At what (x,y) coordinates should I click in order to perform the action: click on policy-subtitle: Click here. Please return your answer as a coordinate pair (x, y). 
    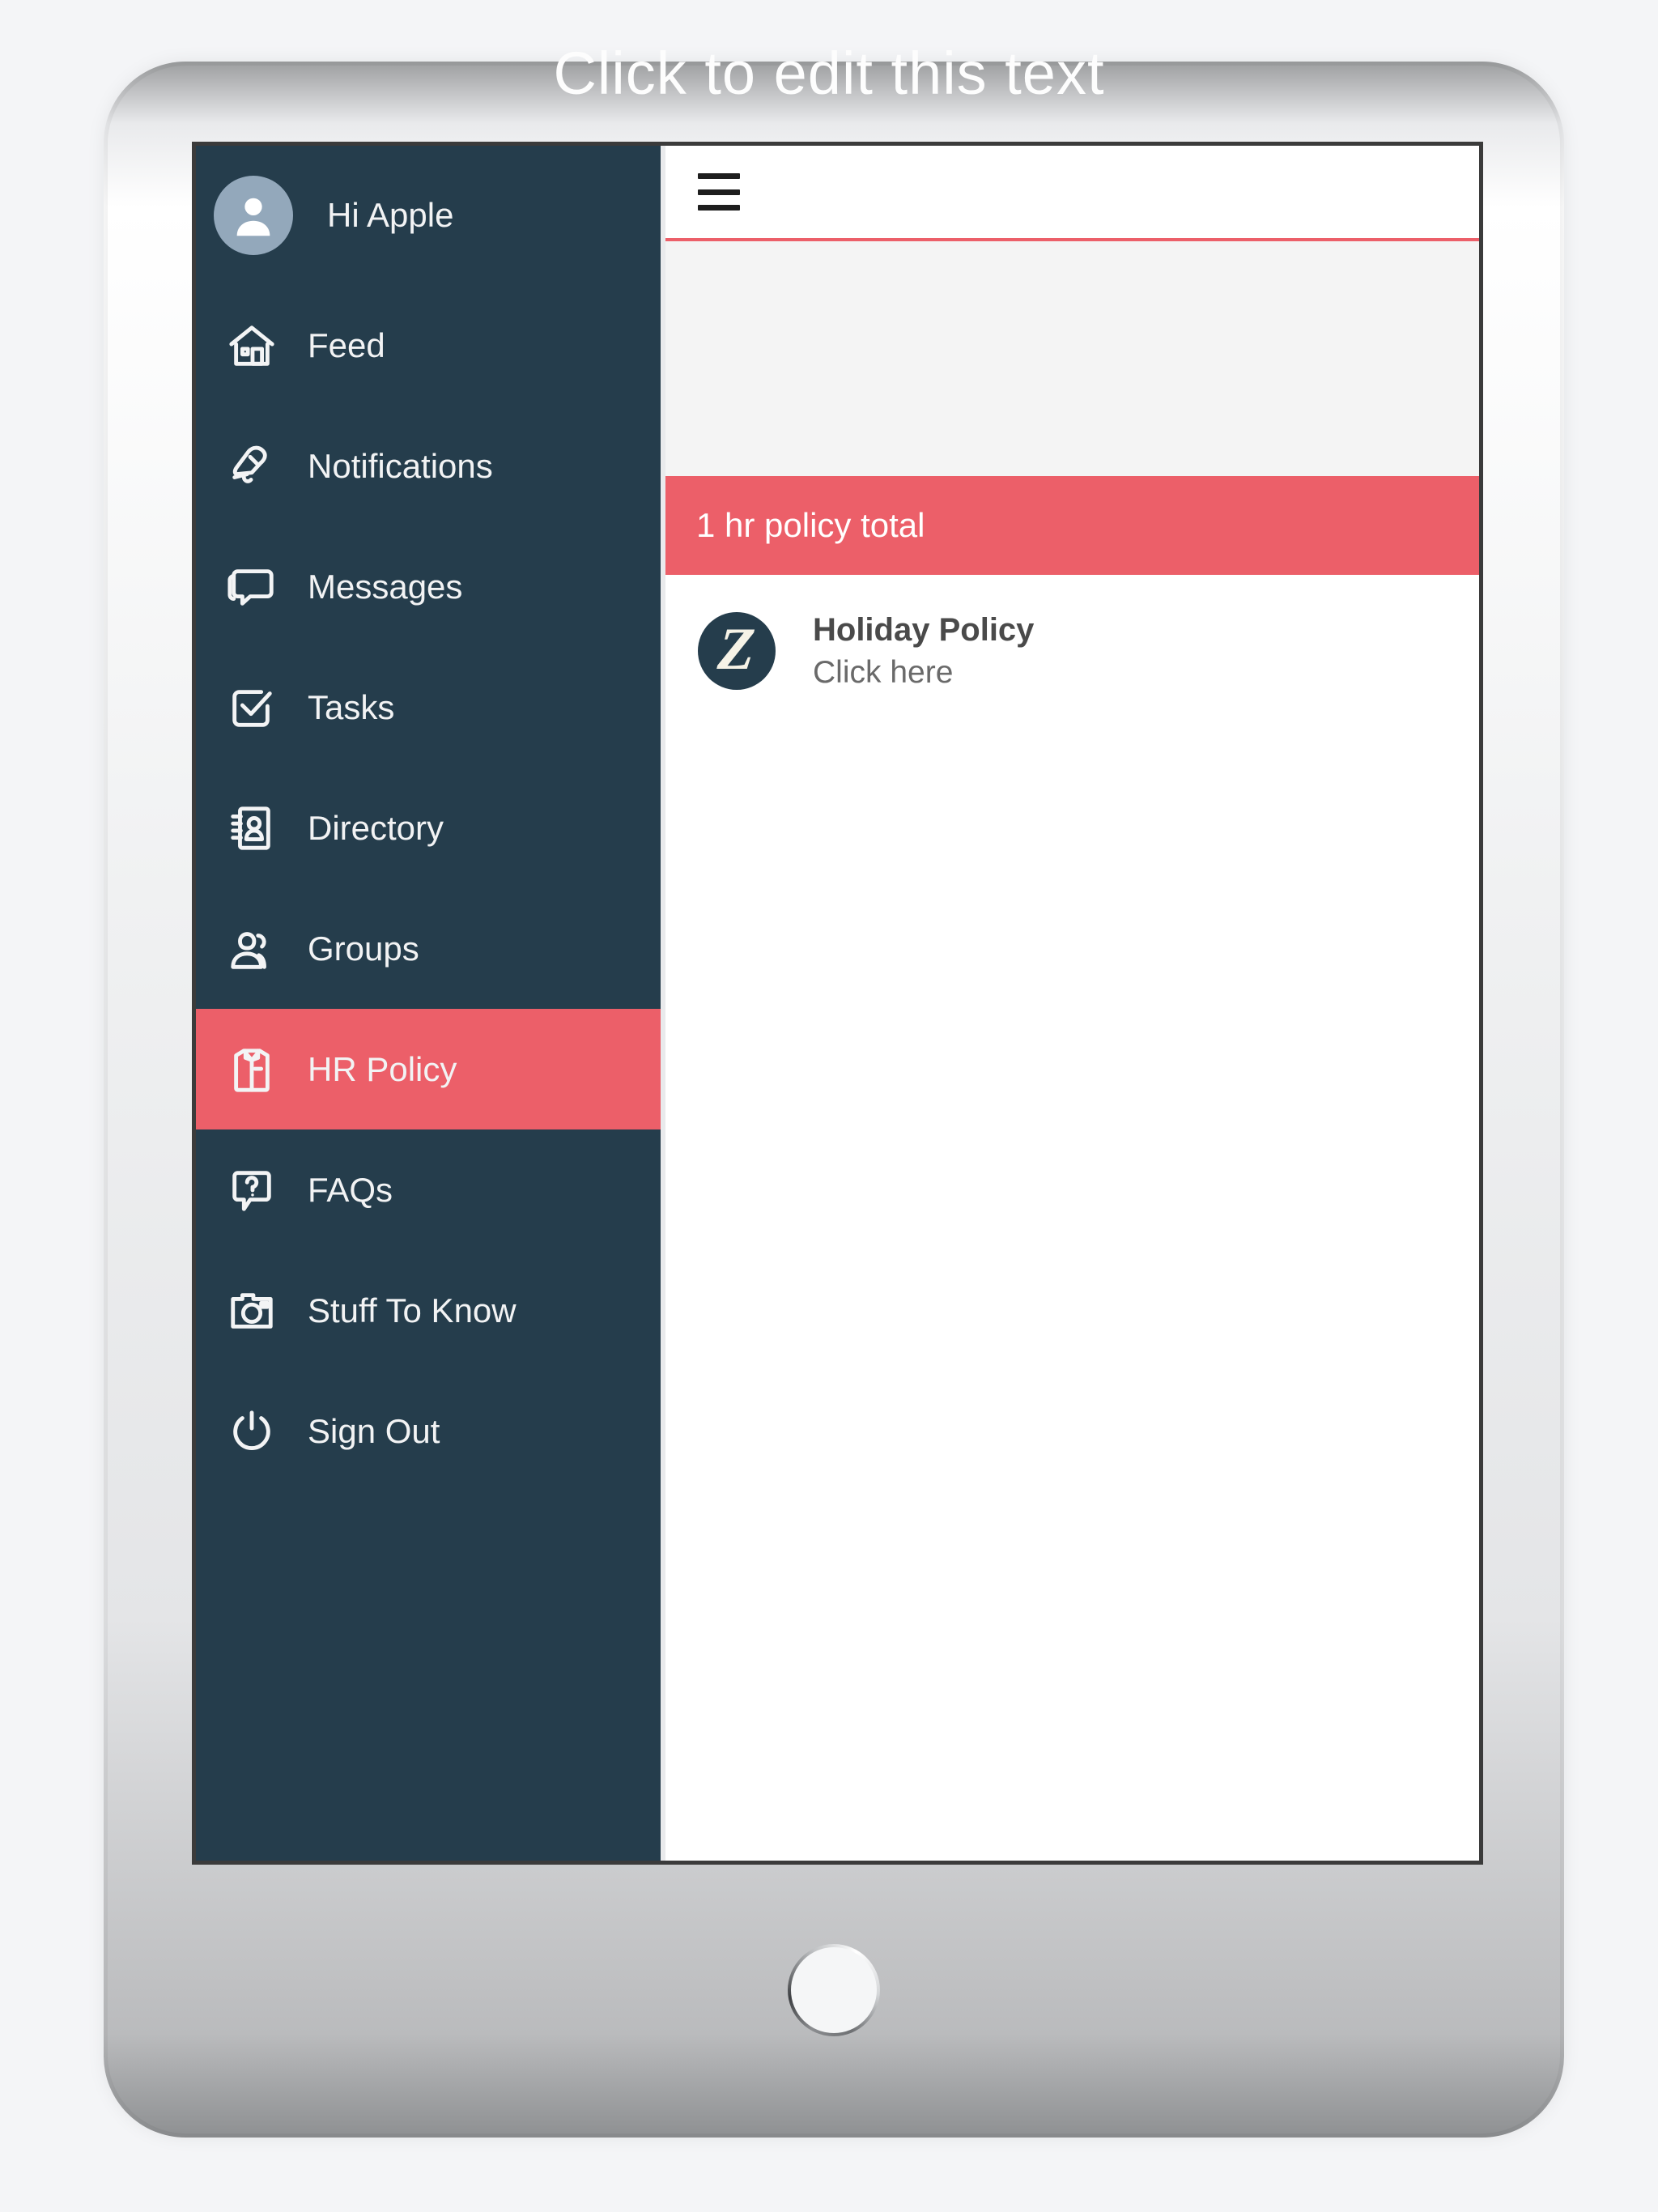
    Looking at the image, I should click on (883, 672).